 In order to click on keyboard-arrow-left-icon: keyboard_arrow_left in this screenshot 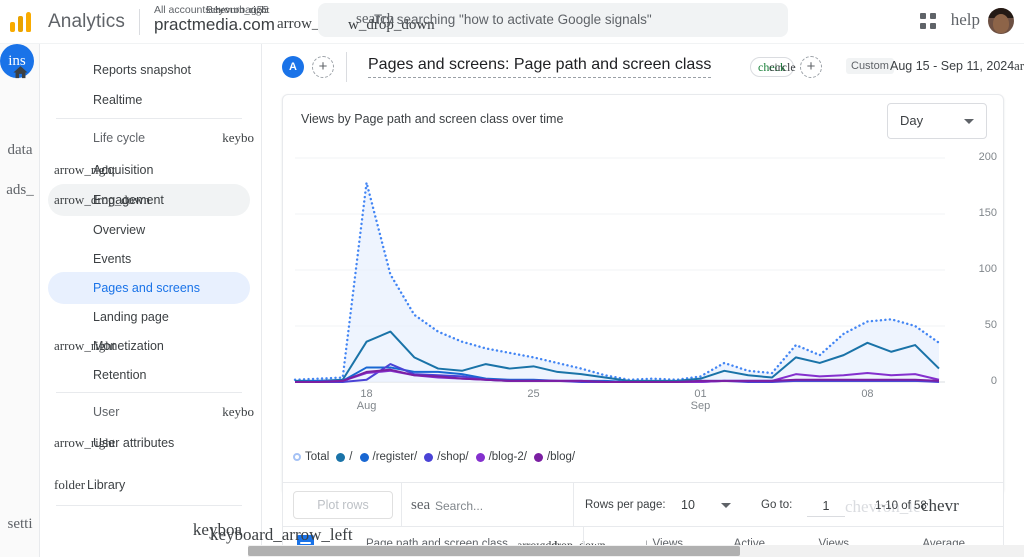, I will do `click(281, 534)`.